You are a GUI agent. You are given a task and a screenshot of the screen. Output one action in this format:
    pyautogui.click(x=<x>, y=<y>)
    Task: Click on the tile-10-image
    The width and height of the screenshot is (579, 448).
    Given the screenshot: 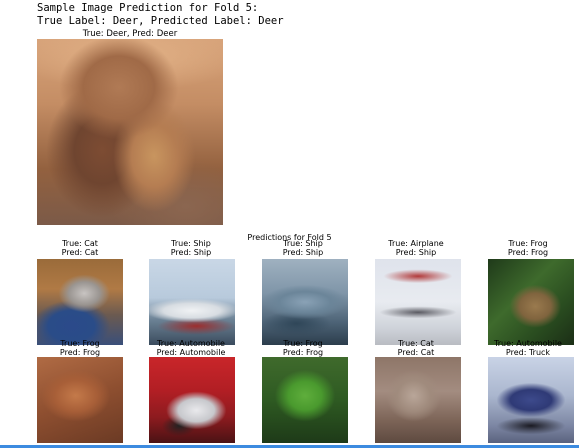 What is the action you would take?
    pyautogui.click(x=531, y=400)
    